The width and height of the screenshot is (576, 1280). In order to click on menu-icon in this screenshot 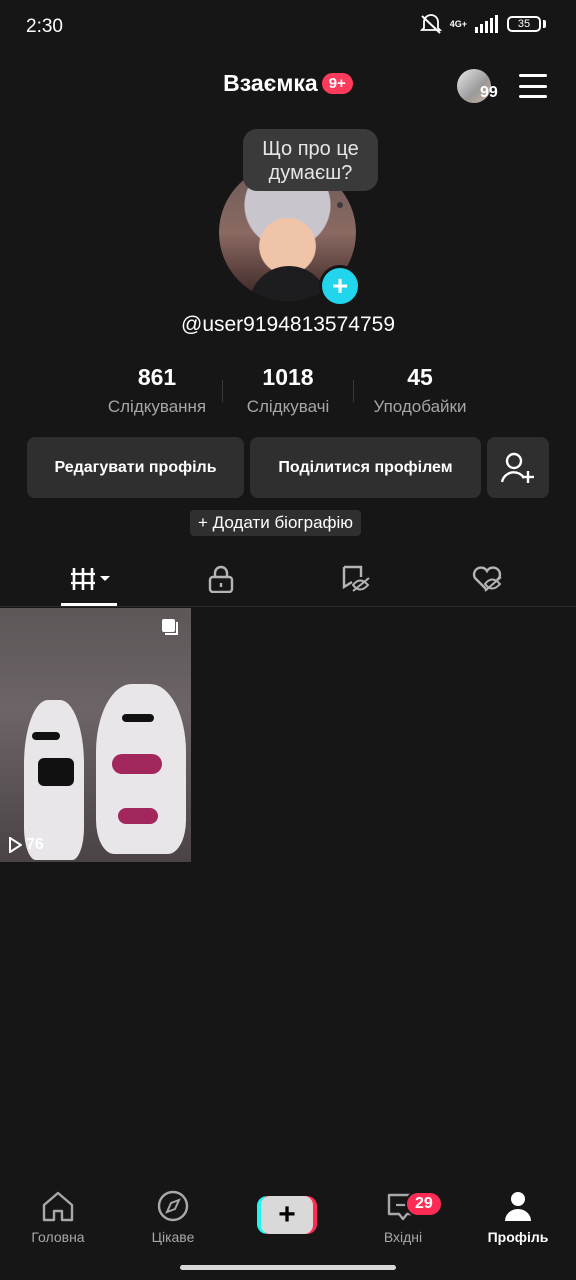, I will do `click(533, 86)`.